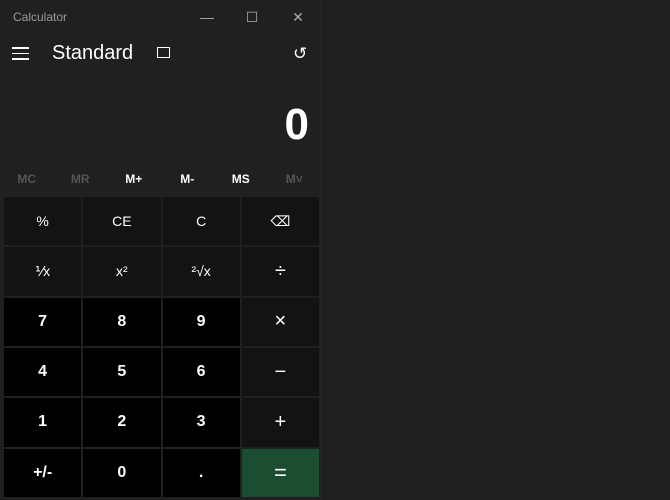 This screenshot has height=500, width=670. I want to click on 9-button: 9, so click(201, 321).